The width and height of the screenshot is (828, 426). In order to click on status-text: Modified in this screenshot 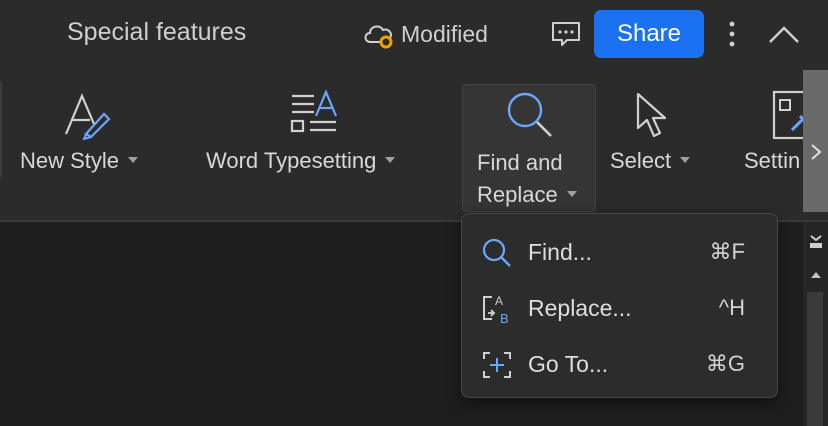, I will do `click(444, 33)`.